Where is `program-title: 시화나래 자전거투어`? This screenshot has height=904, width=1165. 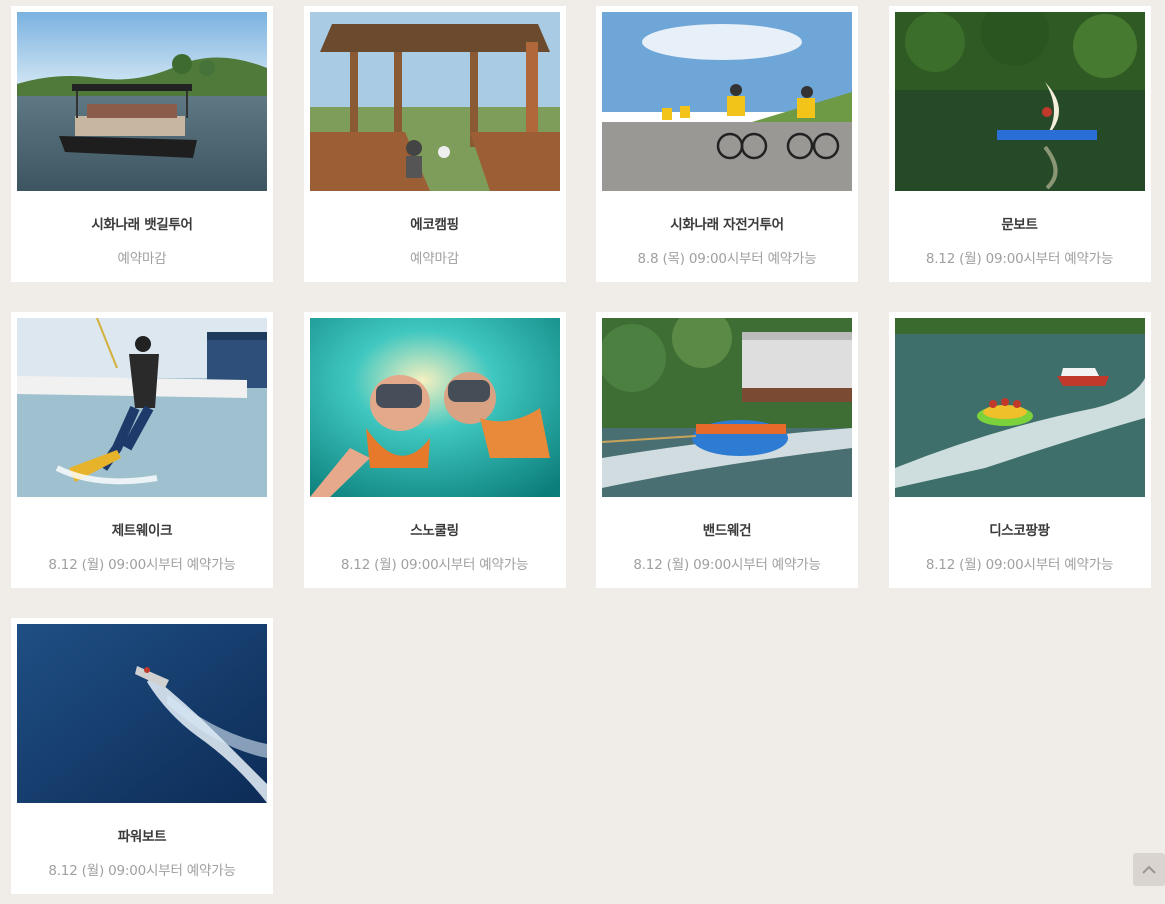 program-title: 시화나래 자전거투어 is located at coordinates (727, 223).